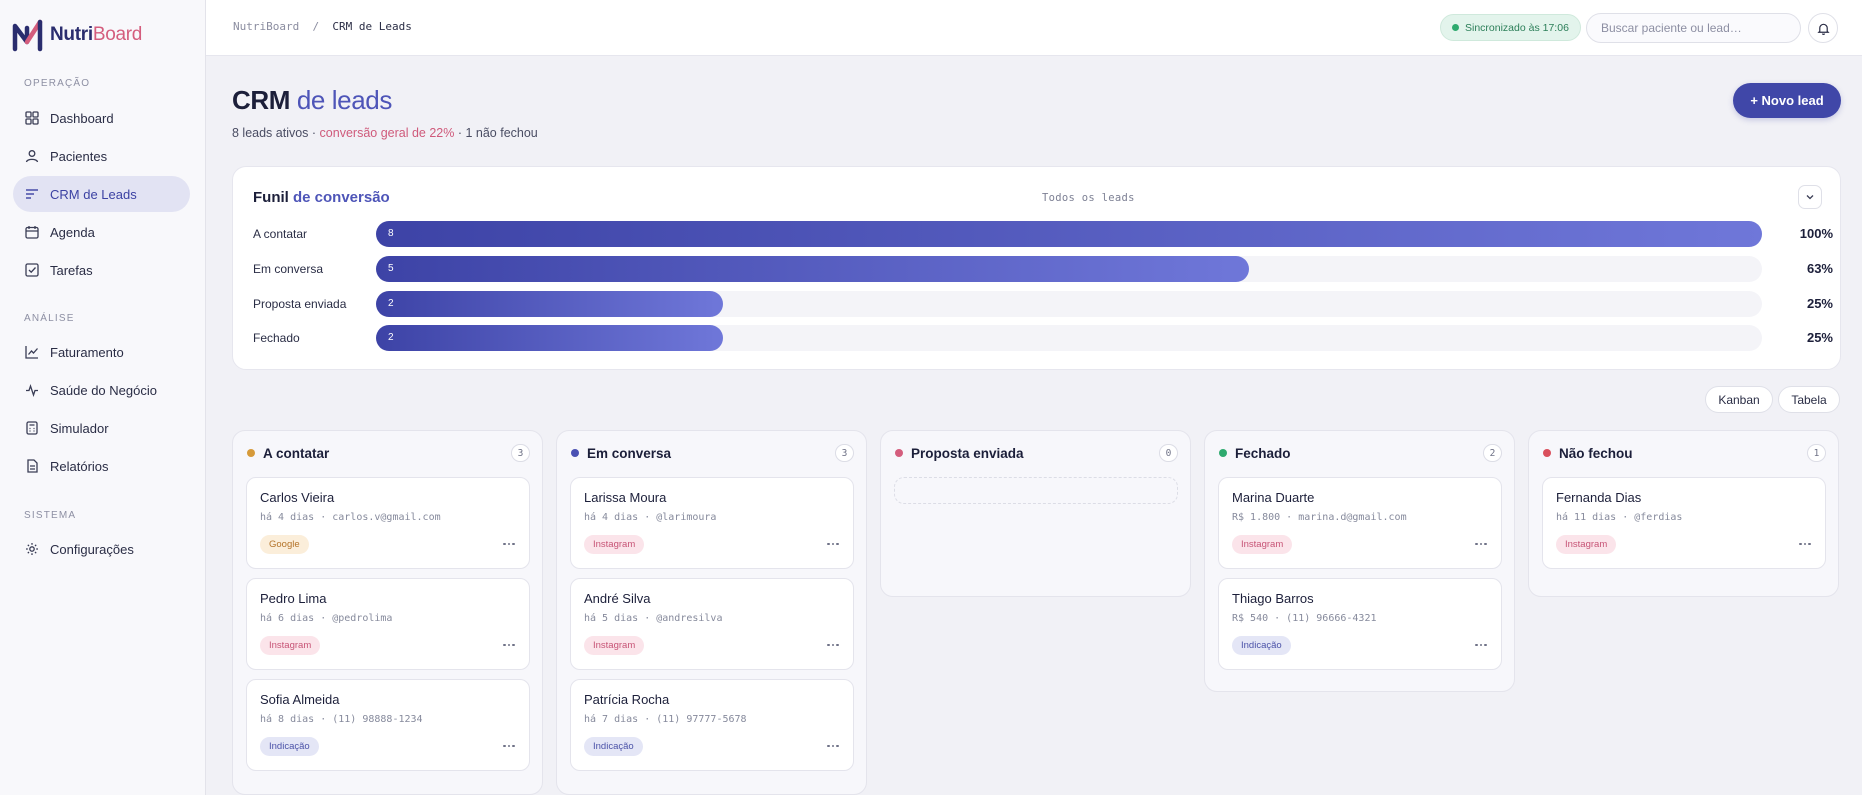  What do you see at coordinates (50, 515) in the screenshot?
I see `nav-section-sistema: SISTEMA` at bounding box center [50, 515].